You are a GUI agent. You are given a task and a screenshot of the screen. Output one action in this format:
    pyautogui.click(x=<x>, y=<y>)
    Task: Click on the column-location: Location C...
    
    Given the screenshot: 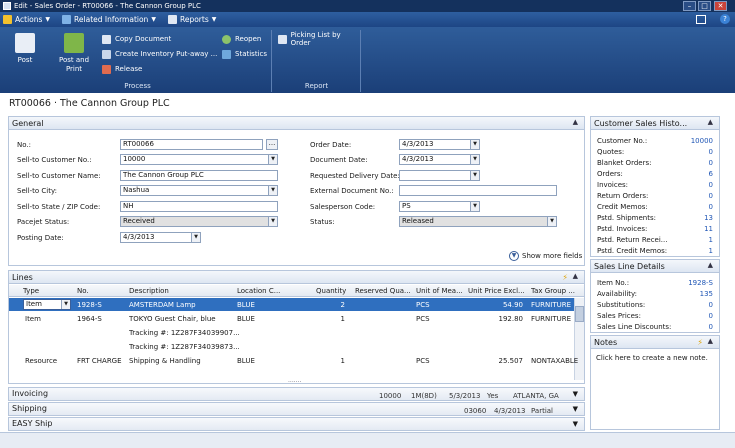 What is the action you would take?
    pyautogui.click(x=258, y=291)
    